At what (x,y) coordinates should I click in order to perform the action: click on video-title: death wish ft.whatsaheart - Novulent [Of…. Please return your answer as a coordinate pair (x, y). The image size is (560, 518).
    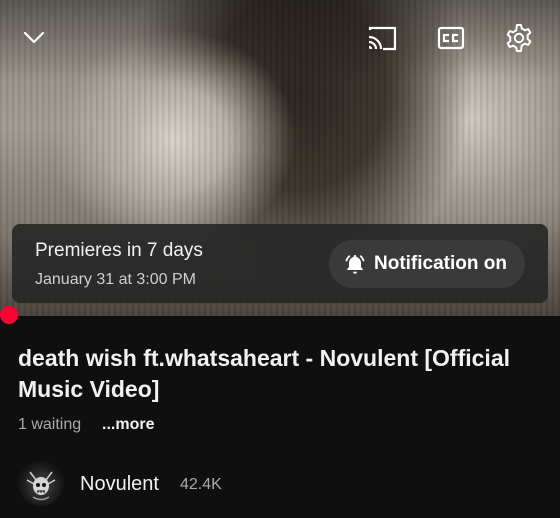
    Looking at the image, I should click on (264, 373).